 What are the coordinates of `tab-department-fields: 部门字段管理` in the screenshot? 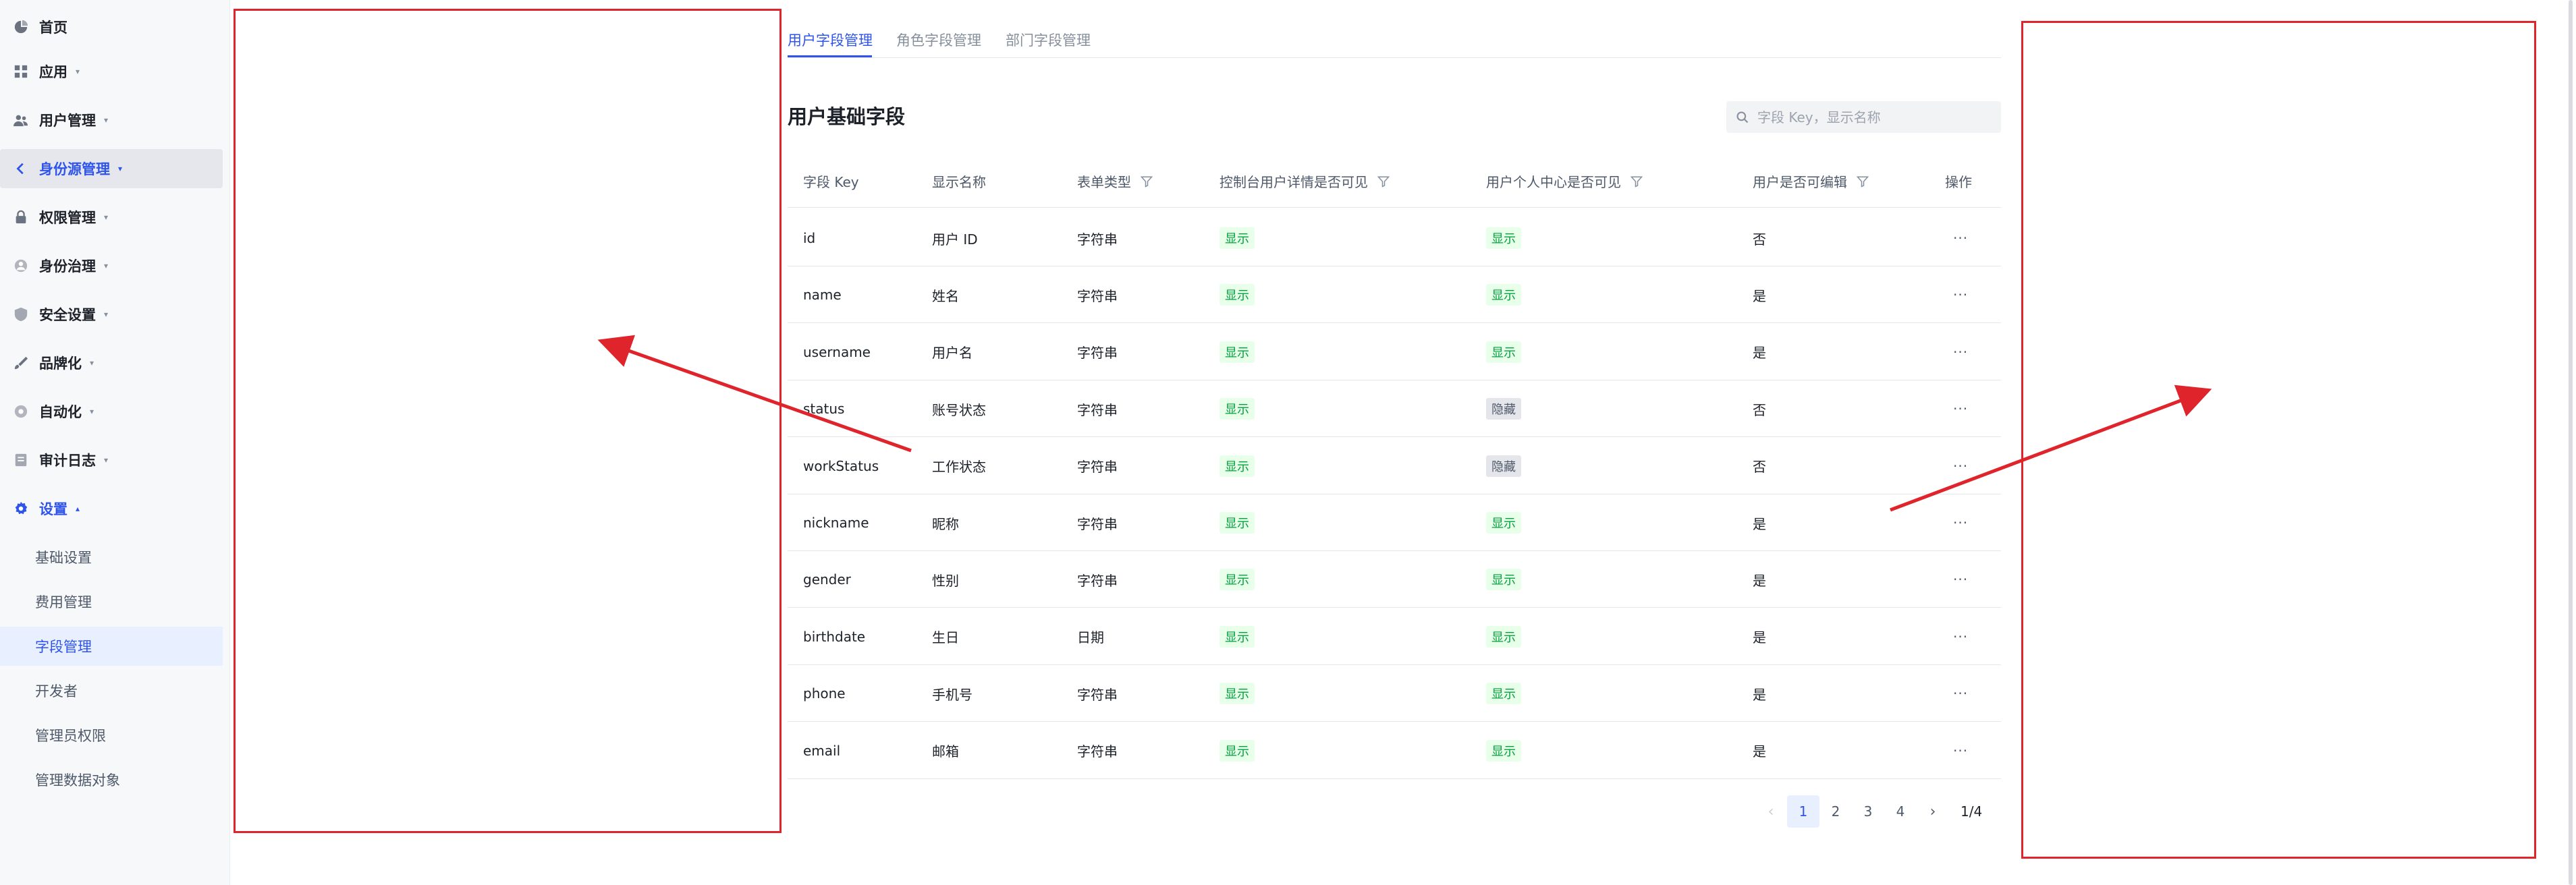 It's located at (1048, 43).